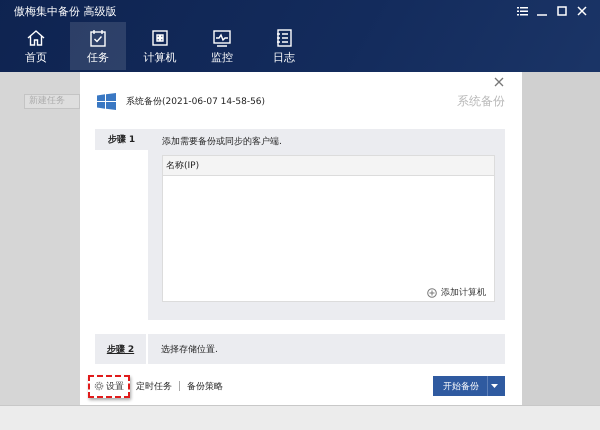  What do you see at coordinates (121, 349) in the screenshot?
I see `step-label: 步骤 2` at bounding box center [121, 349].